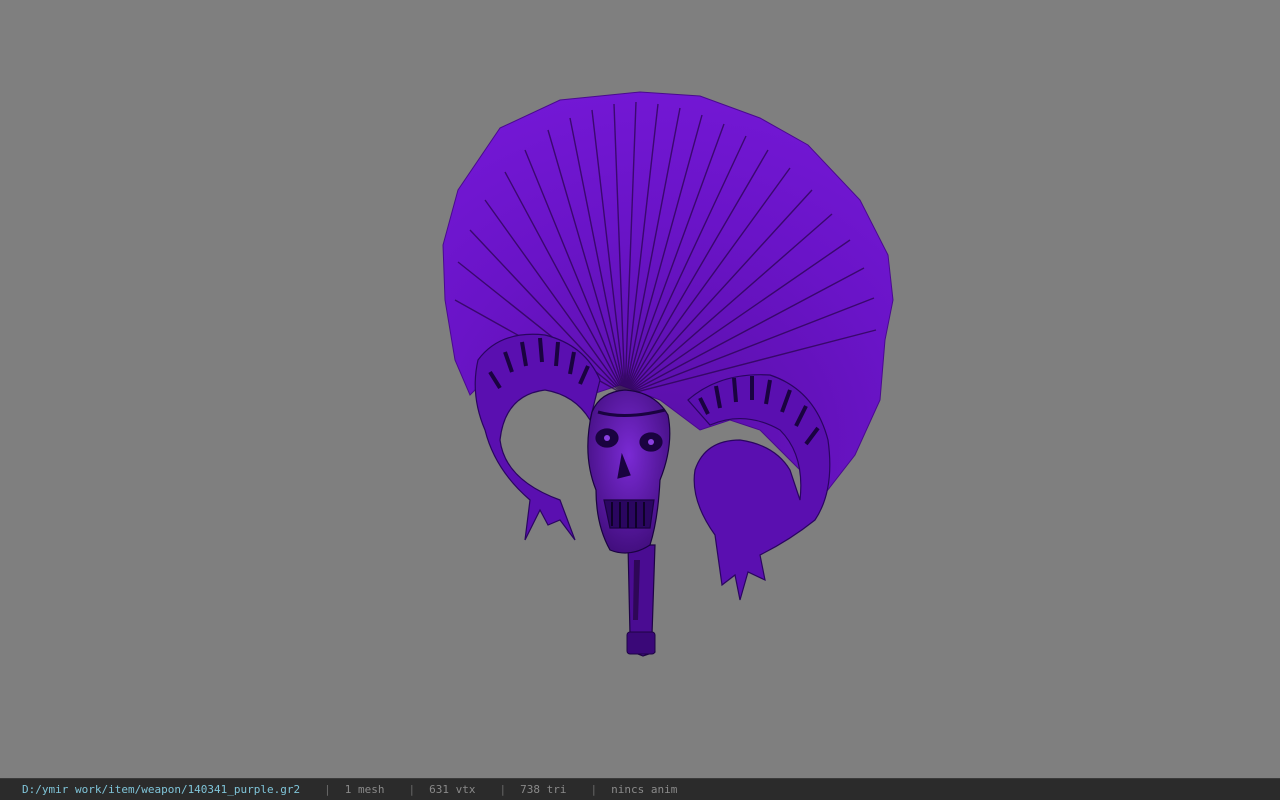 The height and width of the screenshot is (800, 1280). Describe the element at coordinates (759, 487) in the screenshot. I see `right-ornament` at that location.